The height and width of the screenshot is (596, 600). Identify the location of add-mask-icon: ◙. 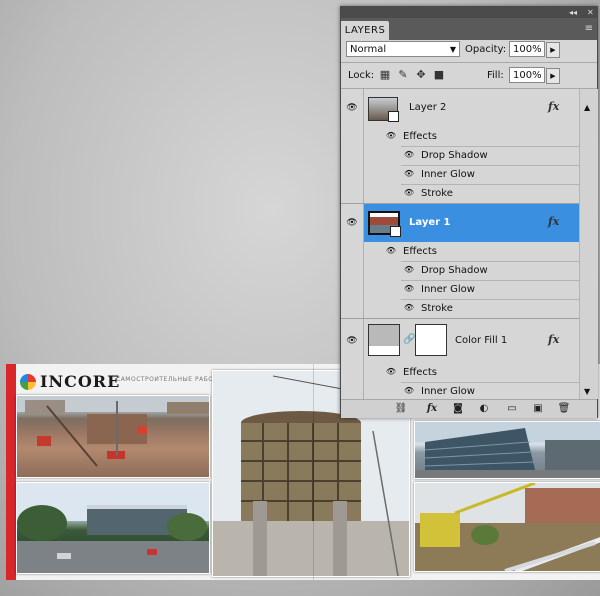
(458, 409).